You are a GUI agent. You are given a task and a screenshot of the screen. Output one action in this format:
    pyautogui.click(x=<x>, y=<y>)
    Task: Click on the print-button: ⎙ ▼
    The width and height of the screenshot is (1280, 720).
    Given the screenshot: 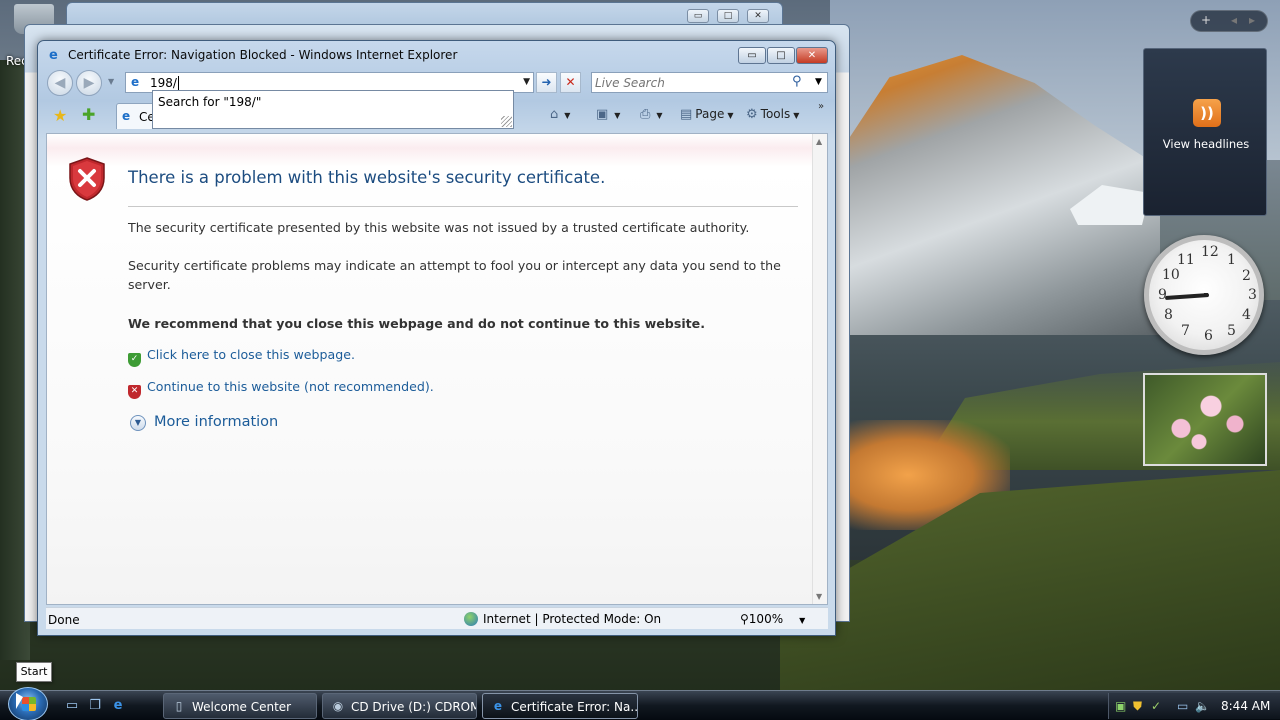 What is the action you would take?
    pyautogui.click(x=651, y=114)
    